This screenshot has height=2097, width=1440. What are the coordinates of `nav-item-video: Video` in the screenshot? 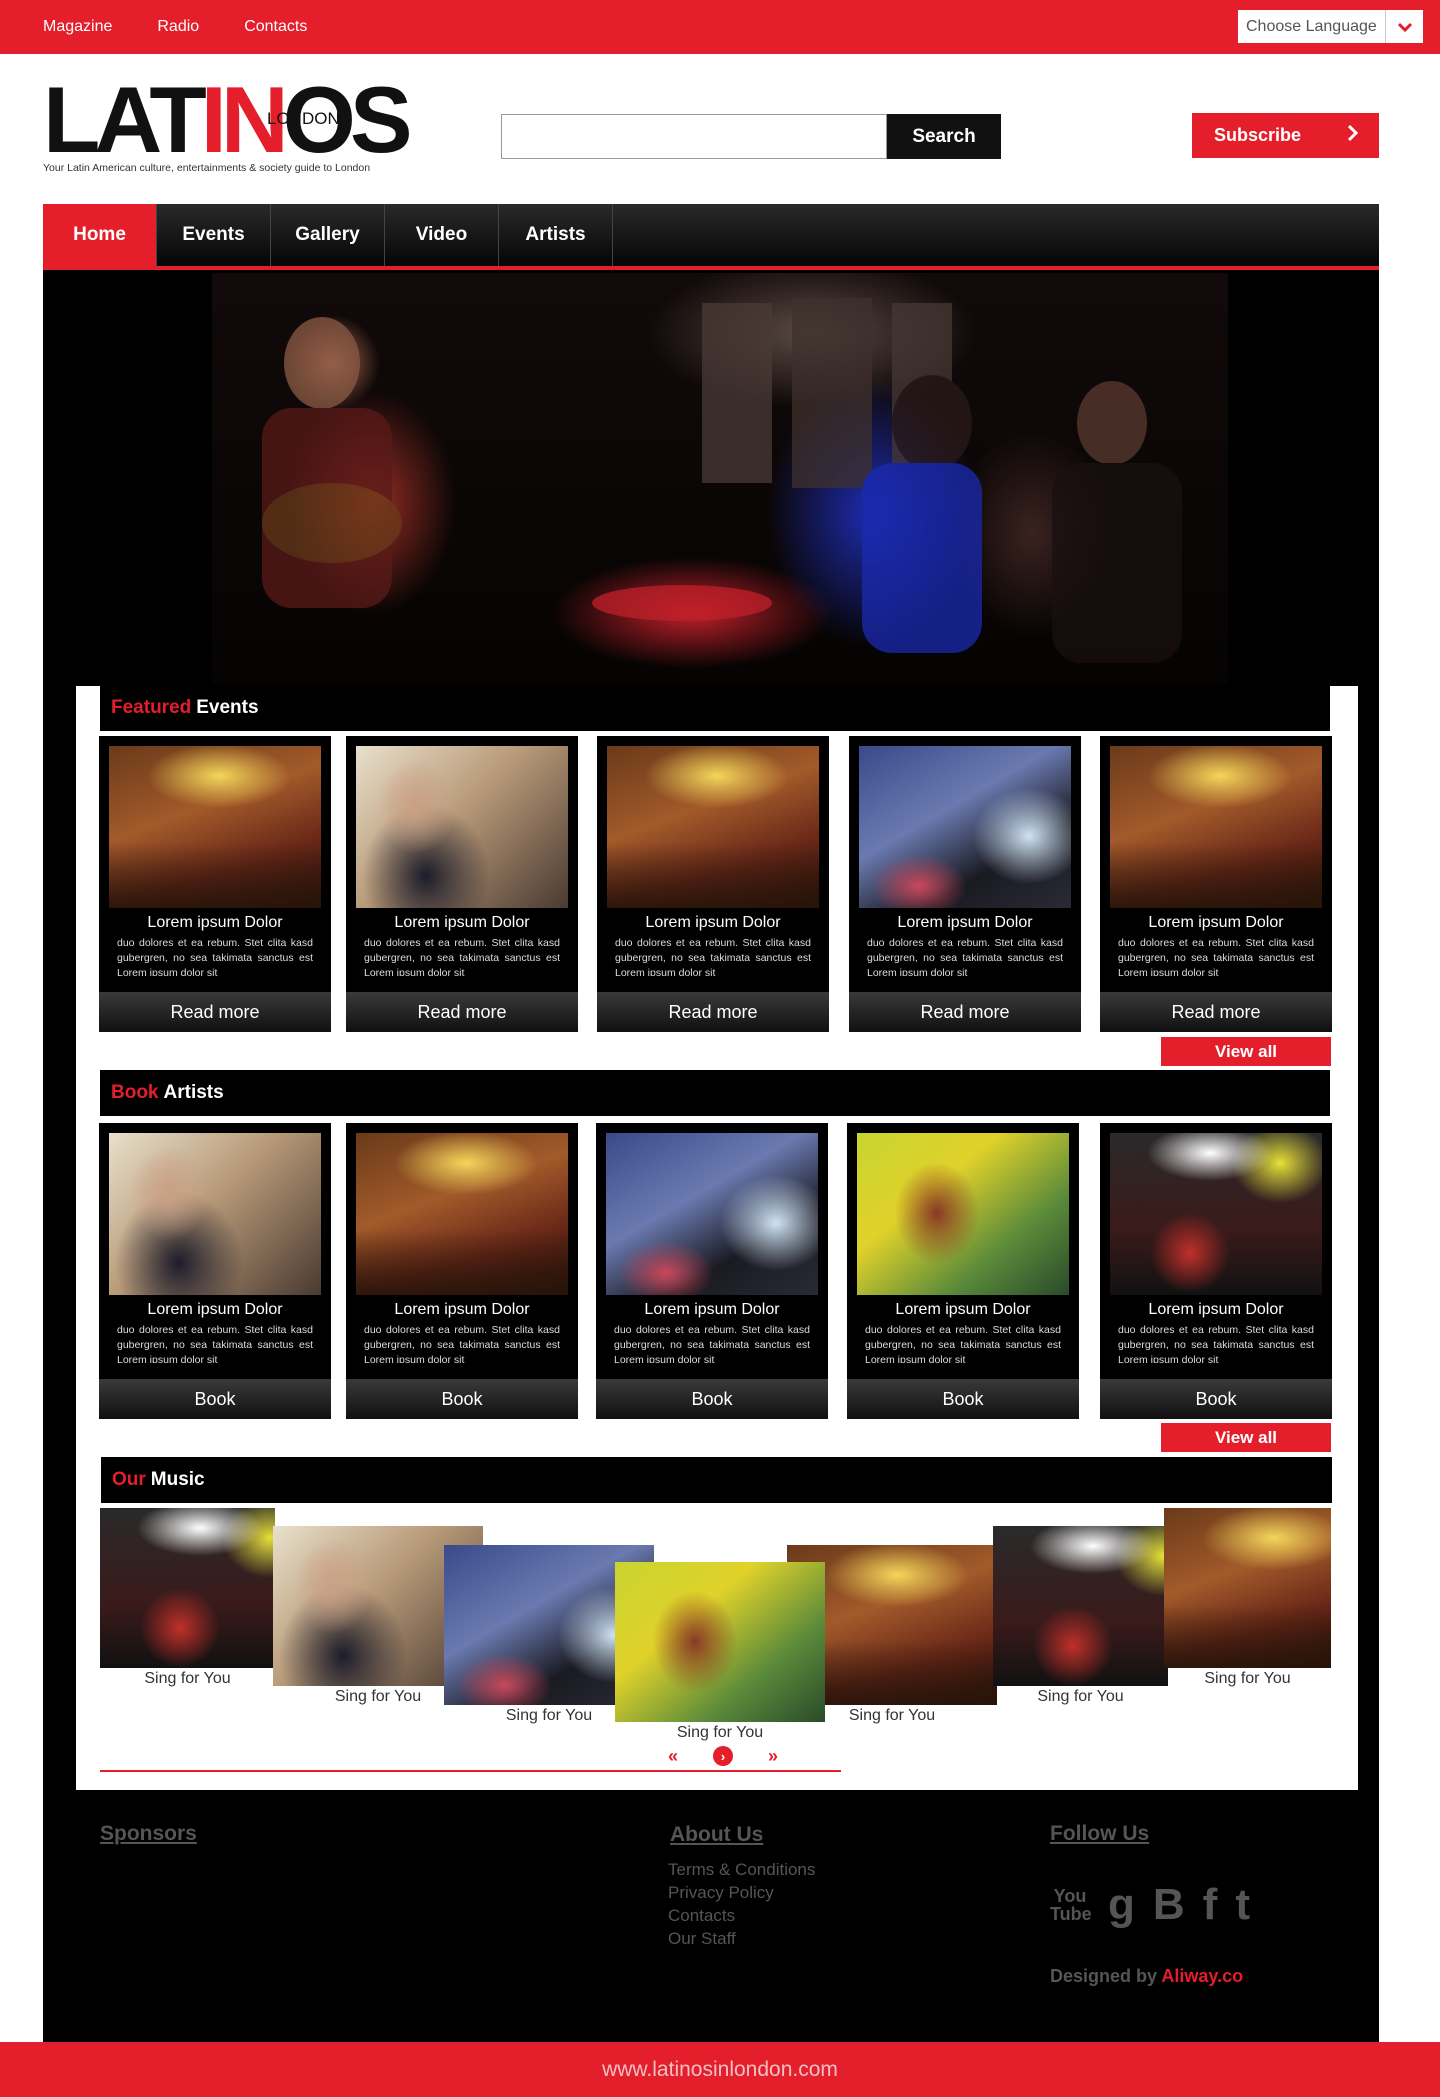 It's located at (442, 235).